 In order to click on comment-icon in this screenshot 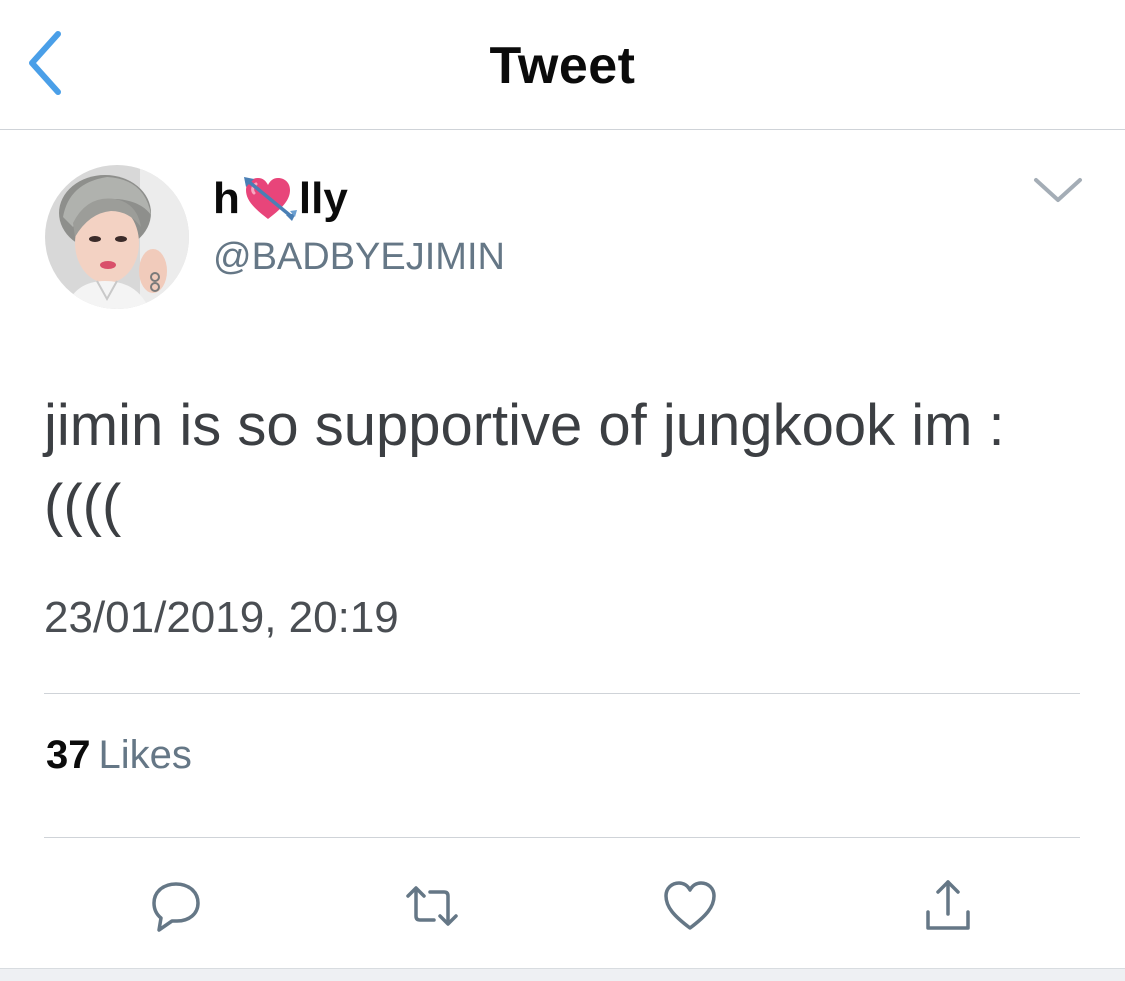, I will do `click(176, 907)`.